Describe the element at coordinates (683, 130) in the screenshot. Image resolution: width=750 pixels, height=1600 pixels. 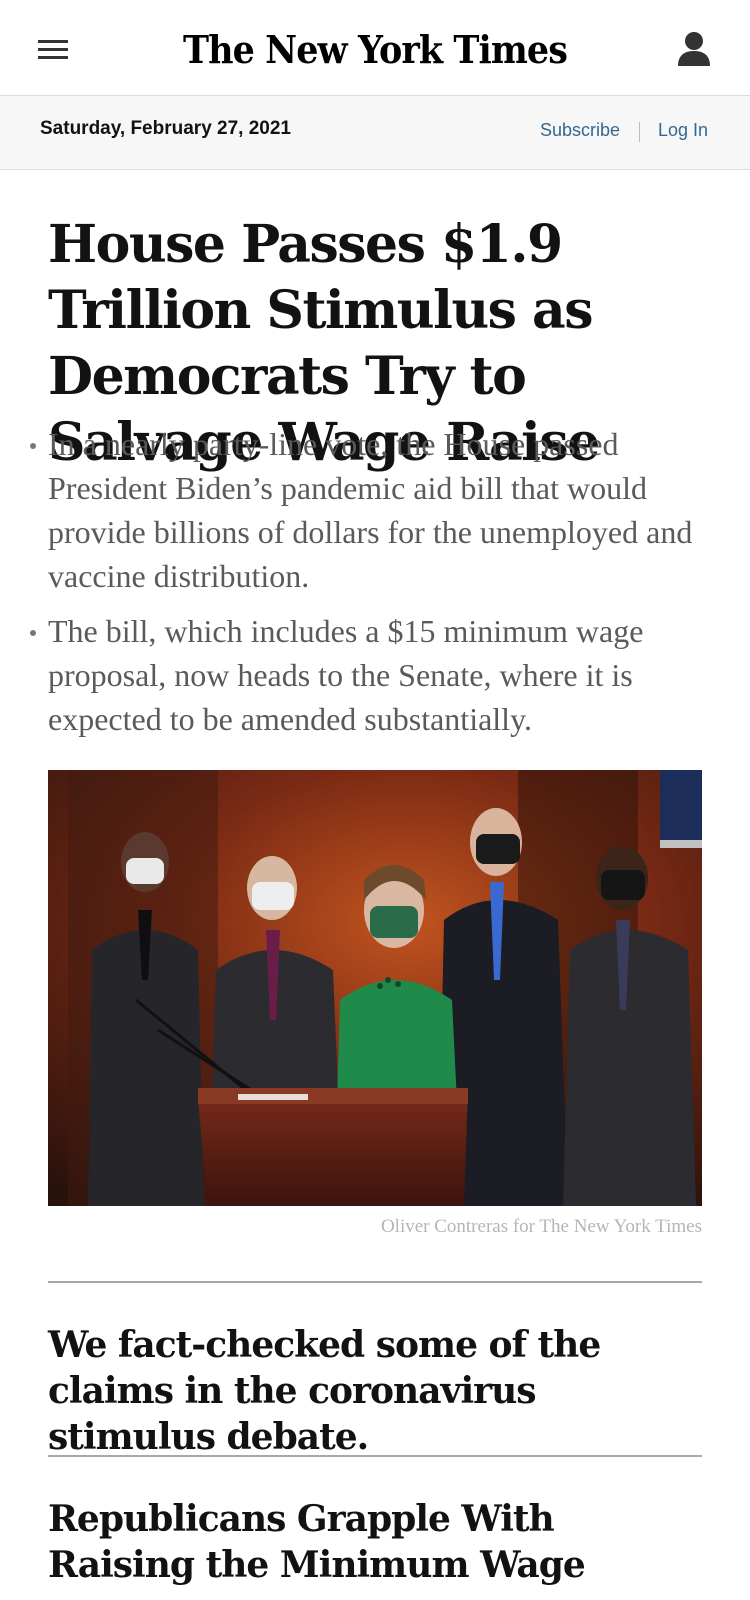
I see `login-link: Log In` at that location.